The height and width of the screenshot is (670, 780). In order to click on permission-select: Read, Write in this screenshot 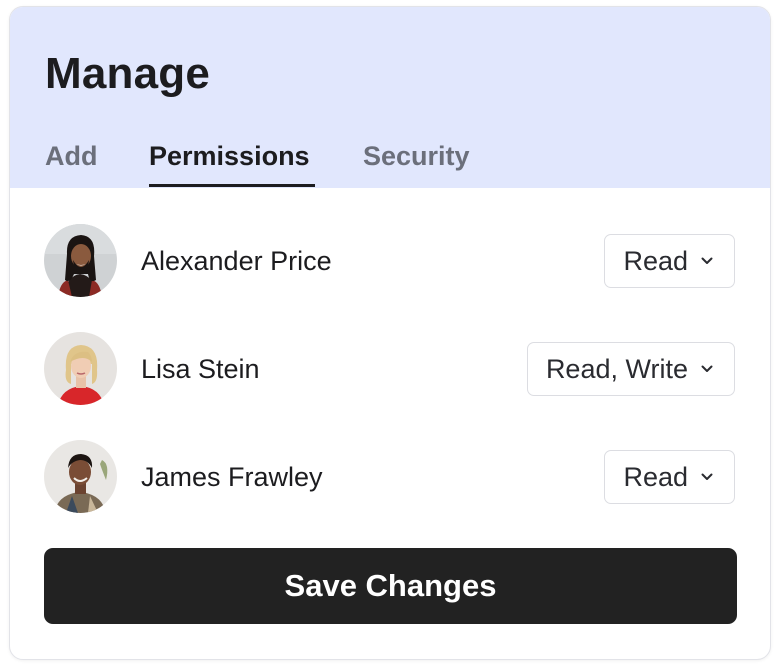, I will do `click(630, 369)`.